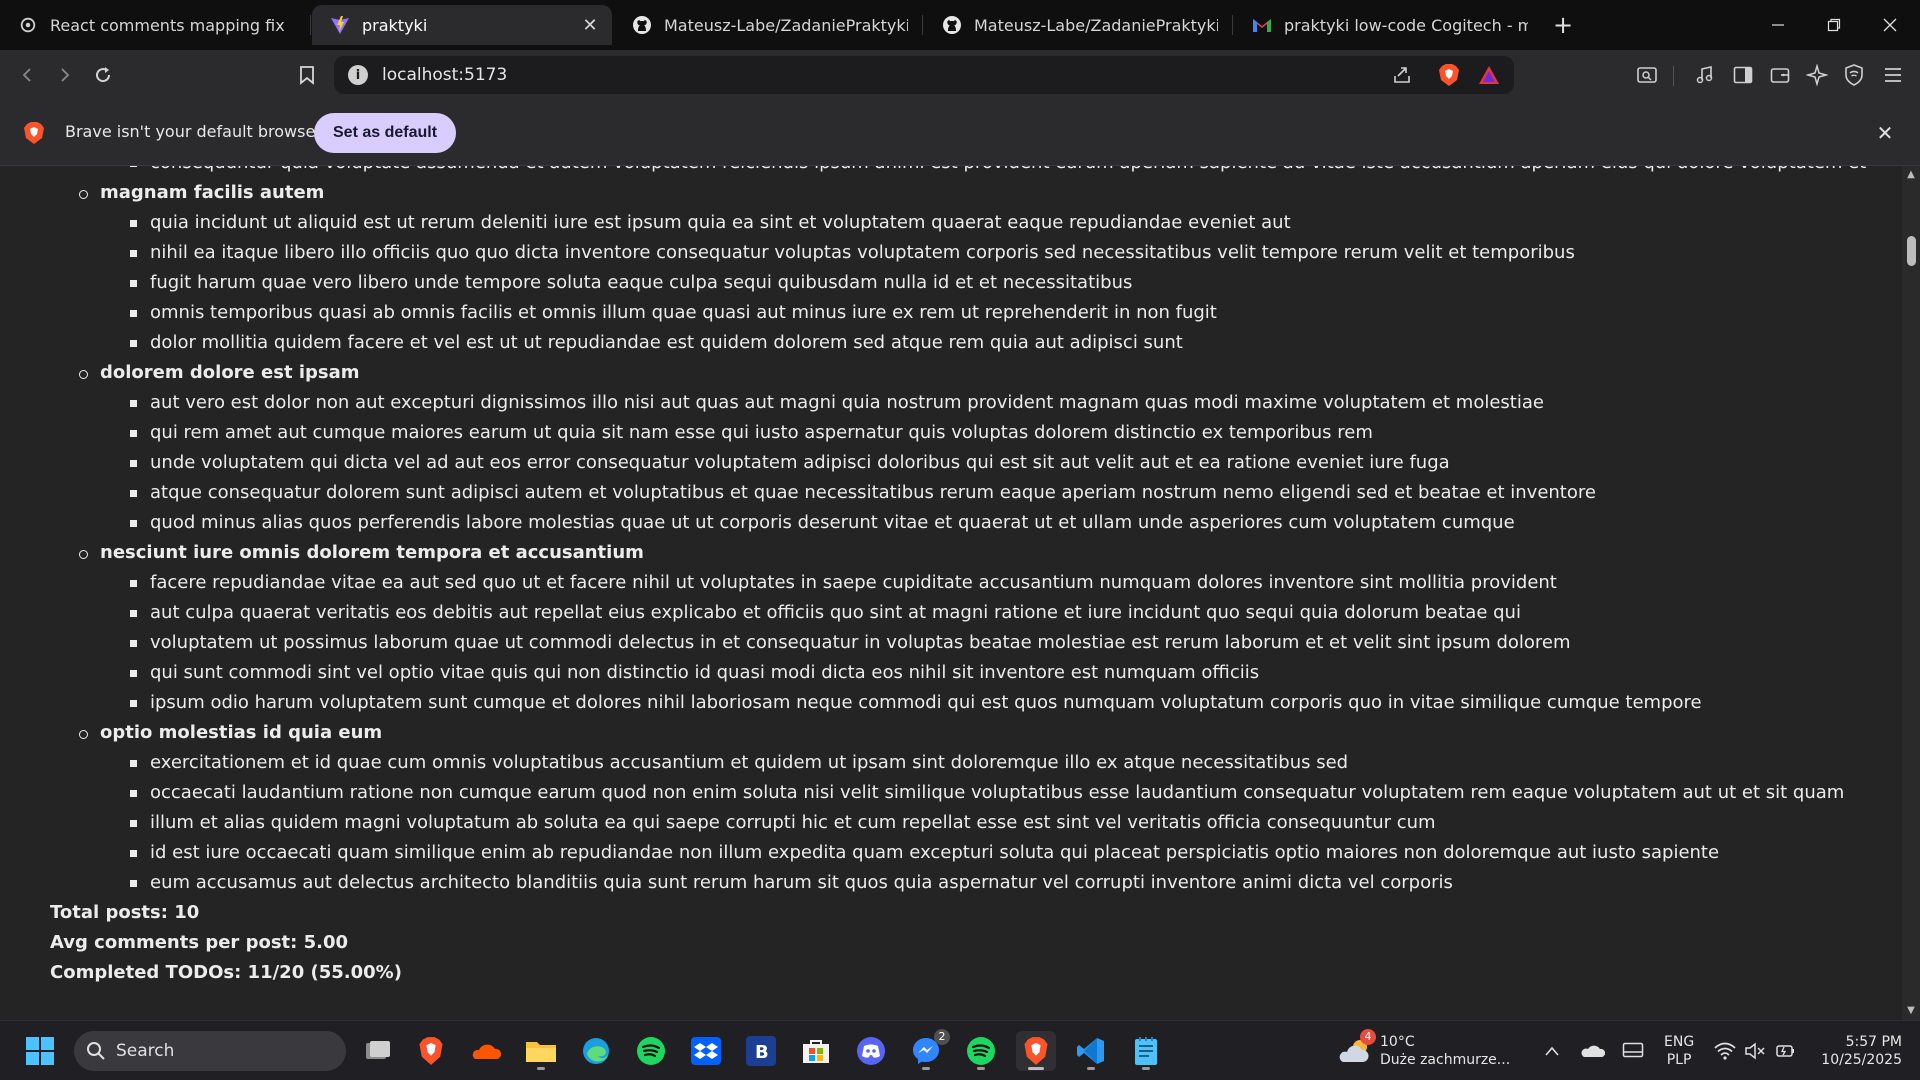 The height and width of the screenshot is (1080, 1920). What do you see at coordinates (34, 133) in the screenshot?
I see `brave-logo-icon` at bounding box center [34, 133].